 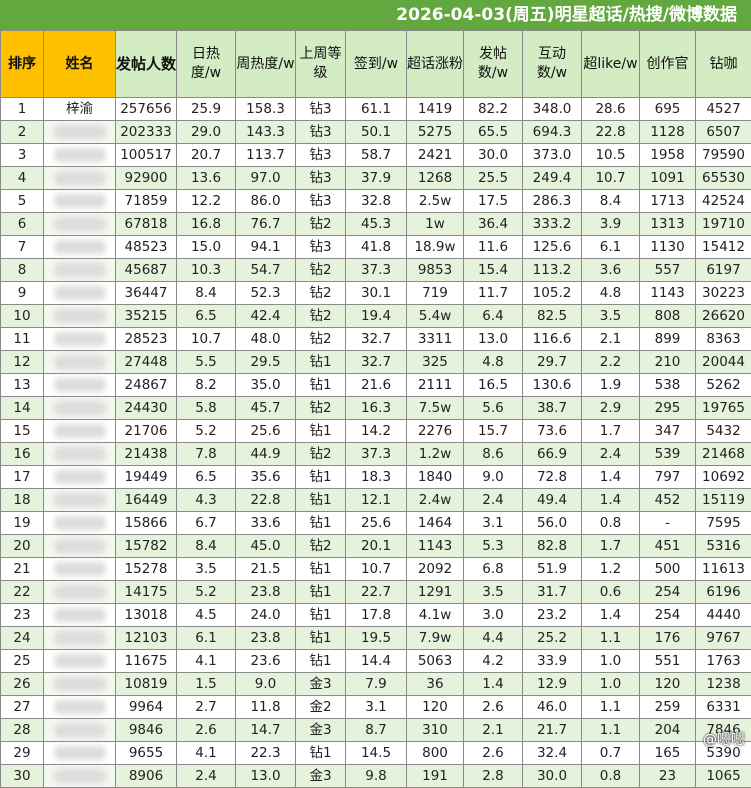 I want to click on cell-post-count: 6.4, so click(x=493, y=316).